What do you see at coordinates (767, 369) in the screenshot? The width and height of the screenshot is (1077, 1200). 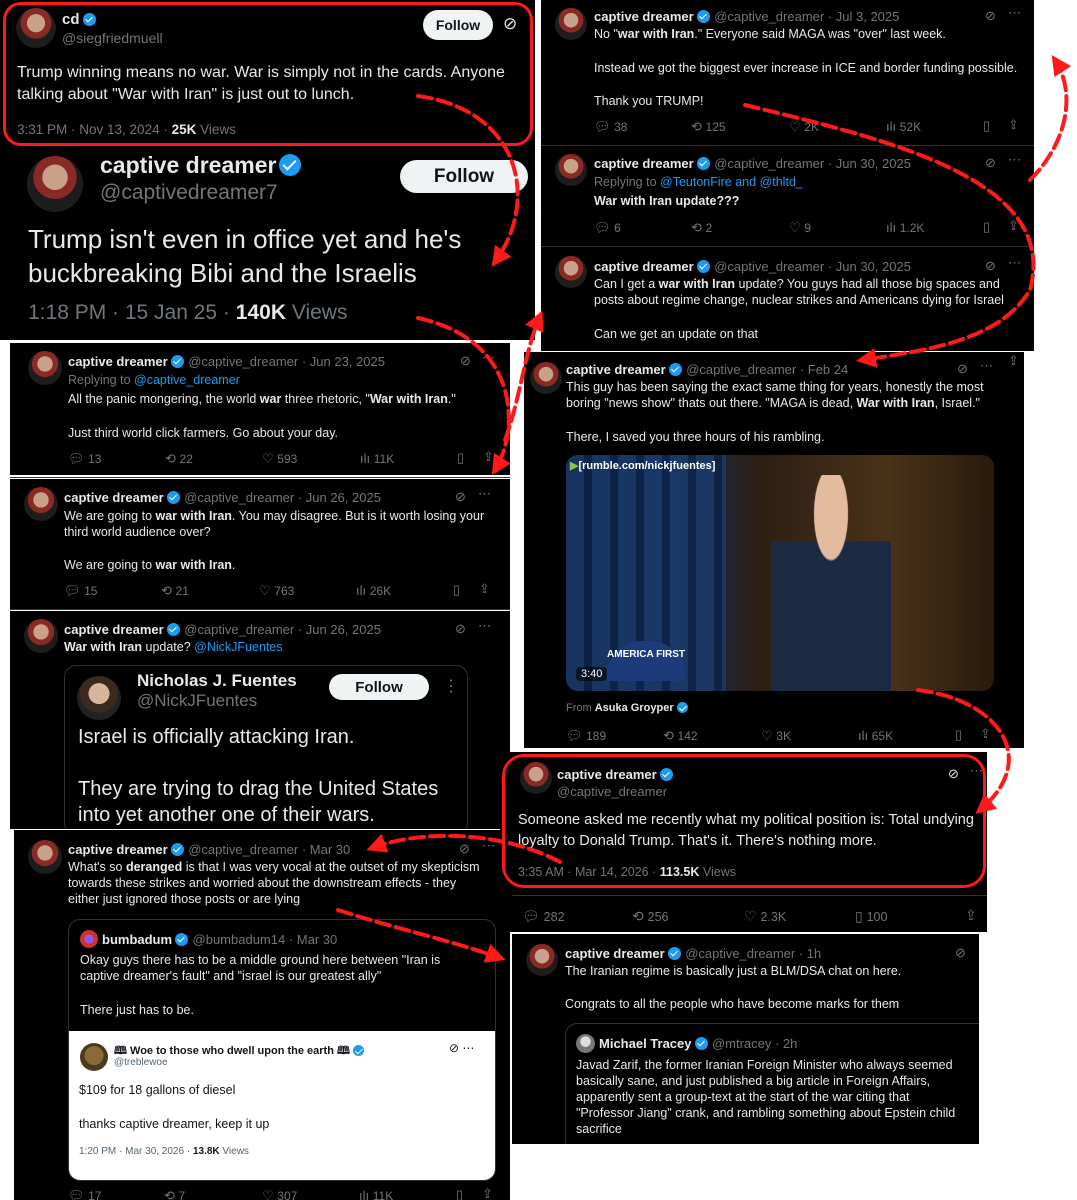 I see `author-meta: @captive_dreamer · Feb 24` at bounding box center [767, 369].